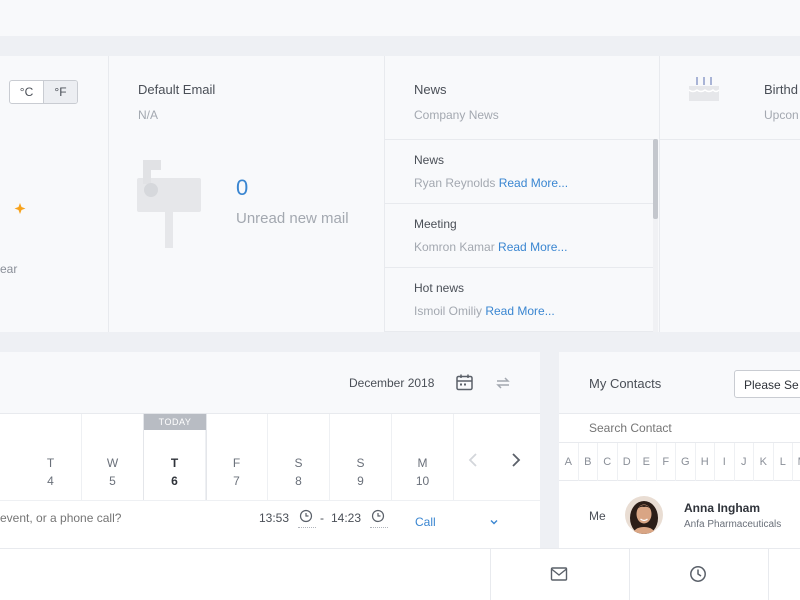 Image resolution: width=800 pixels, height=600 pixels. Describe the element at coordinates (666, 462) in the screenshot. I see `alphabet-letter: F` at that location.